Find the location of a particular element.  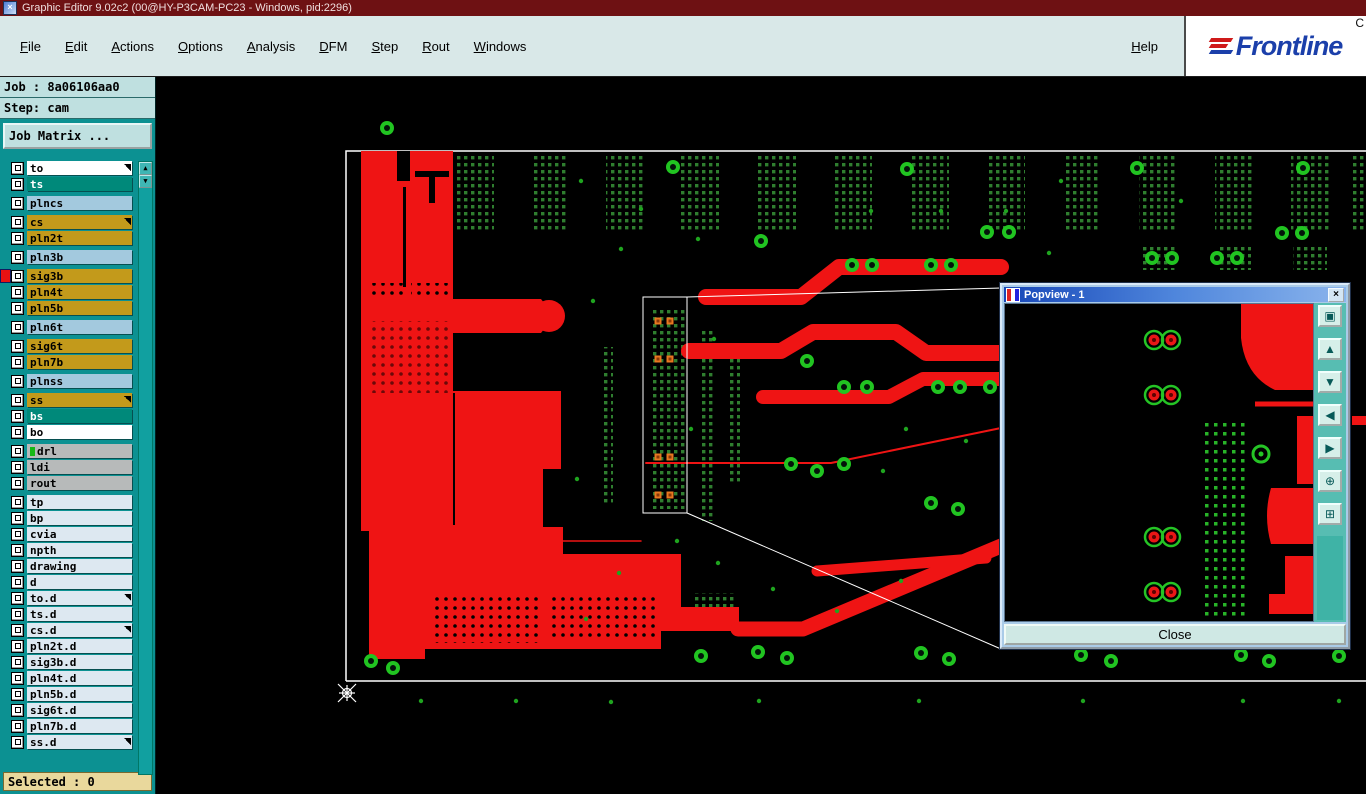

layer-name-cs.d: cs.d is located at coordinates (79, 630).